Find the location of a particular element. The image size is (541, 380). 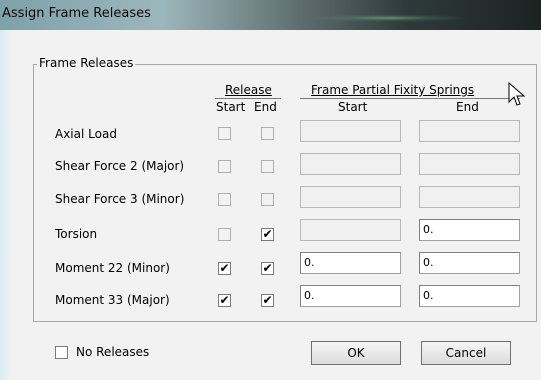

left-edge-glow is located at coordinates (6, 205).